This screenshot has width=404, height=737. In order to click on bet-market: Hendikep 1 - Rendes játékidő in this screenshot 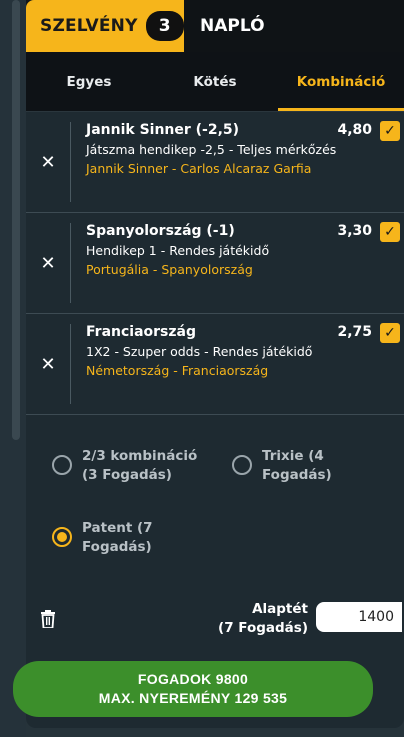, I will do `click(178, 250)`.